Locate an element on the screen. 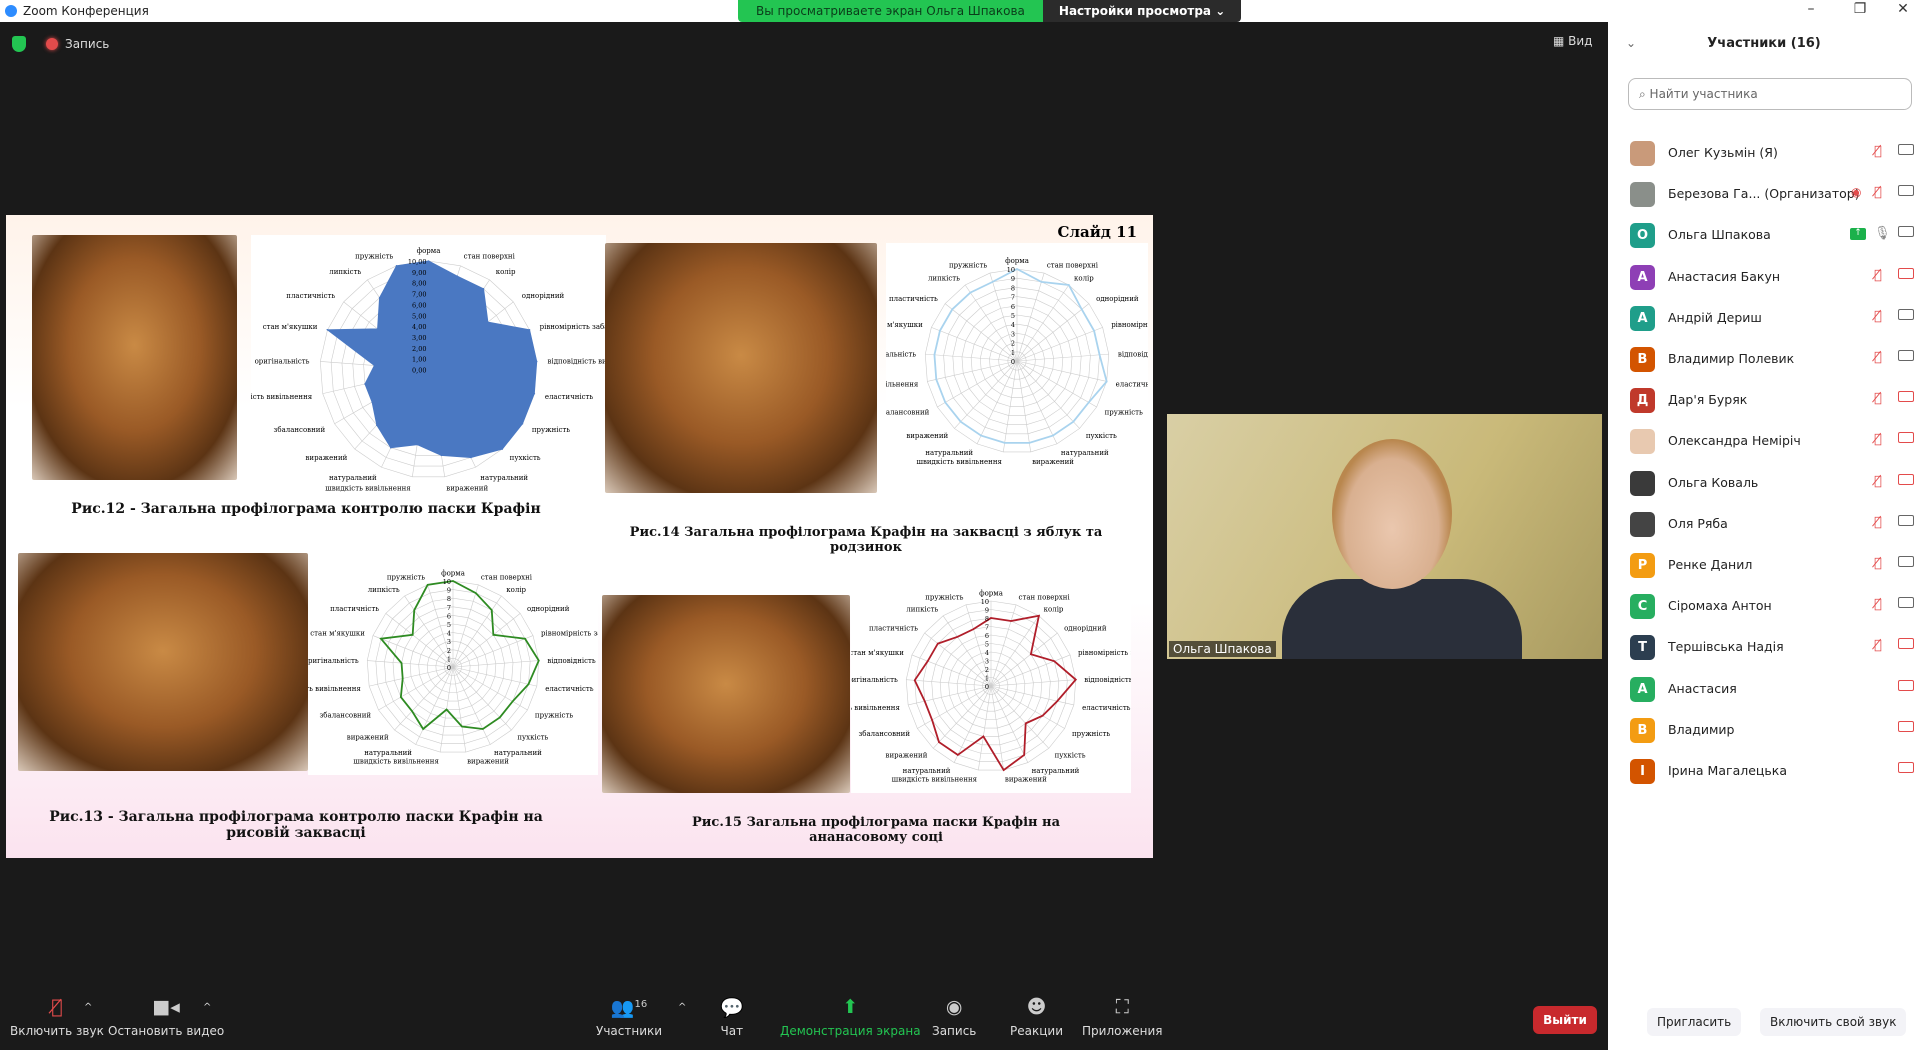 Image resolution: width=1920 pixels, height=1050 pixels. participant-row: В Владимир Полевик 🎙̸ is located at coordinates (1764, 359).